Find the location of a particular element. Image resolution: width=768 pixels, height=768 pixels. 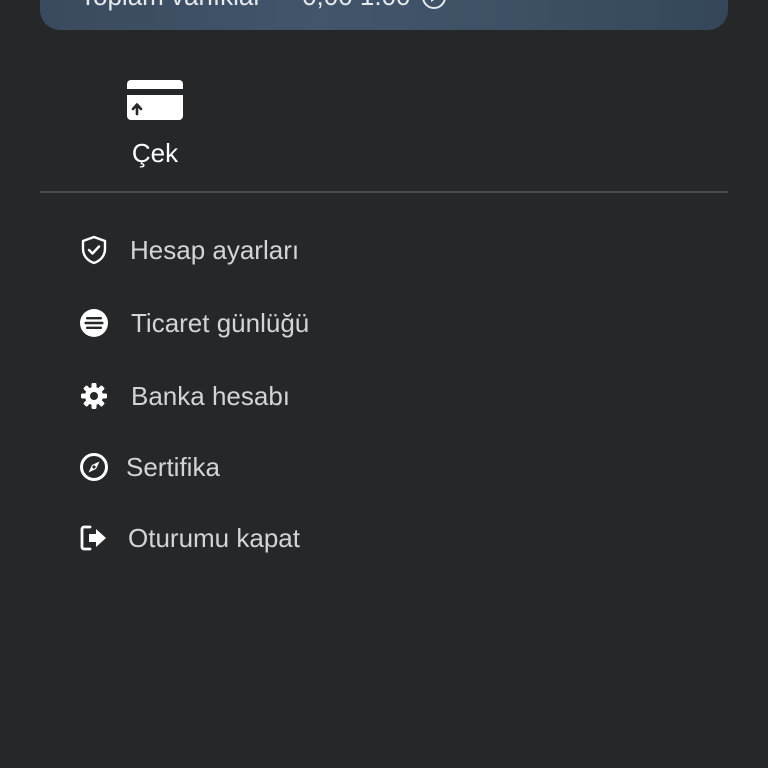

total-assets-label: Toplam varlıklar is located at coordinates (171, 6).